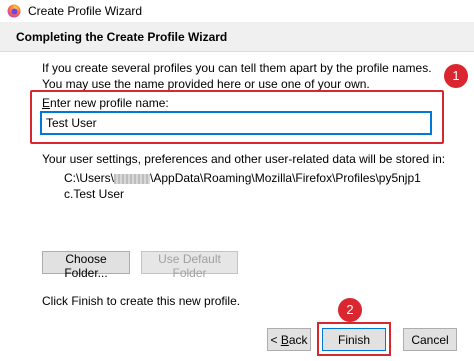 Image resolution: width=474 pixels, height=361 pixels. I want to click on profile-name-highlight: Enter new profile name:, so click(237, 117).